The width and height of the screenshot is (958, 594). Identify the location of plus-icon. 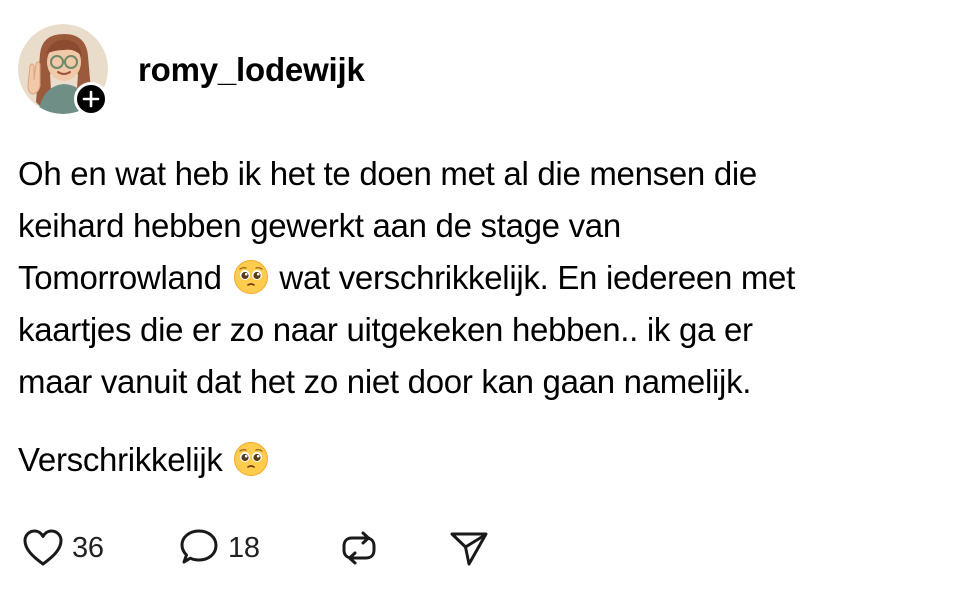
(91, 99).